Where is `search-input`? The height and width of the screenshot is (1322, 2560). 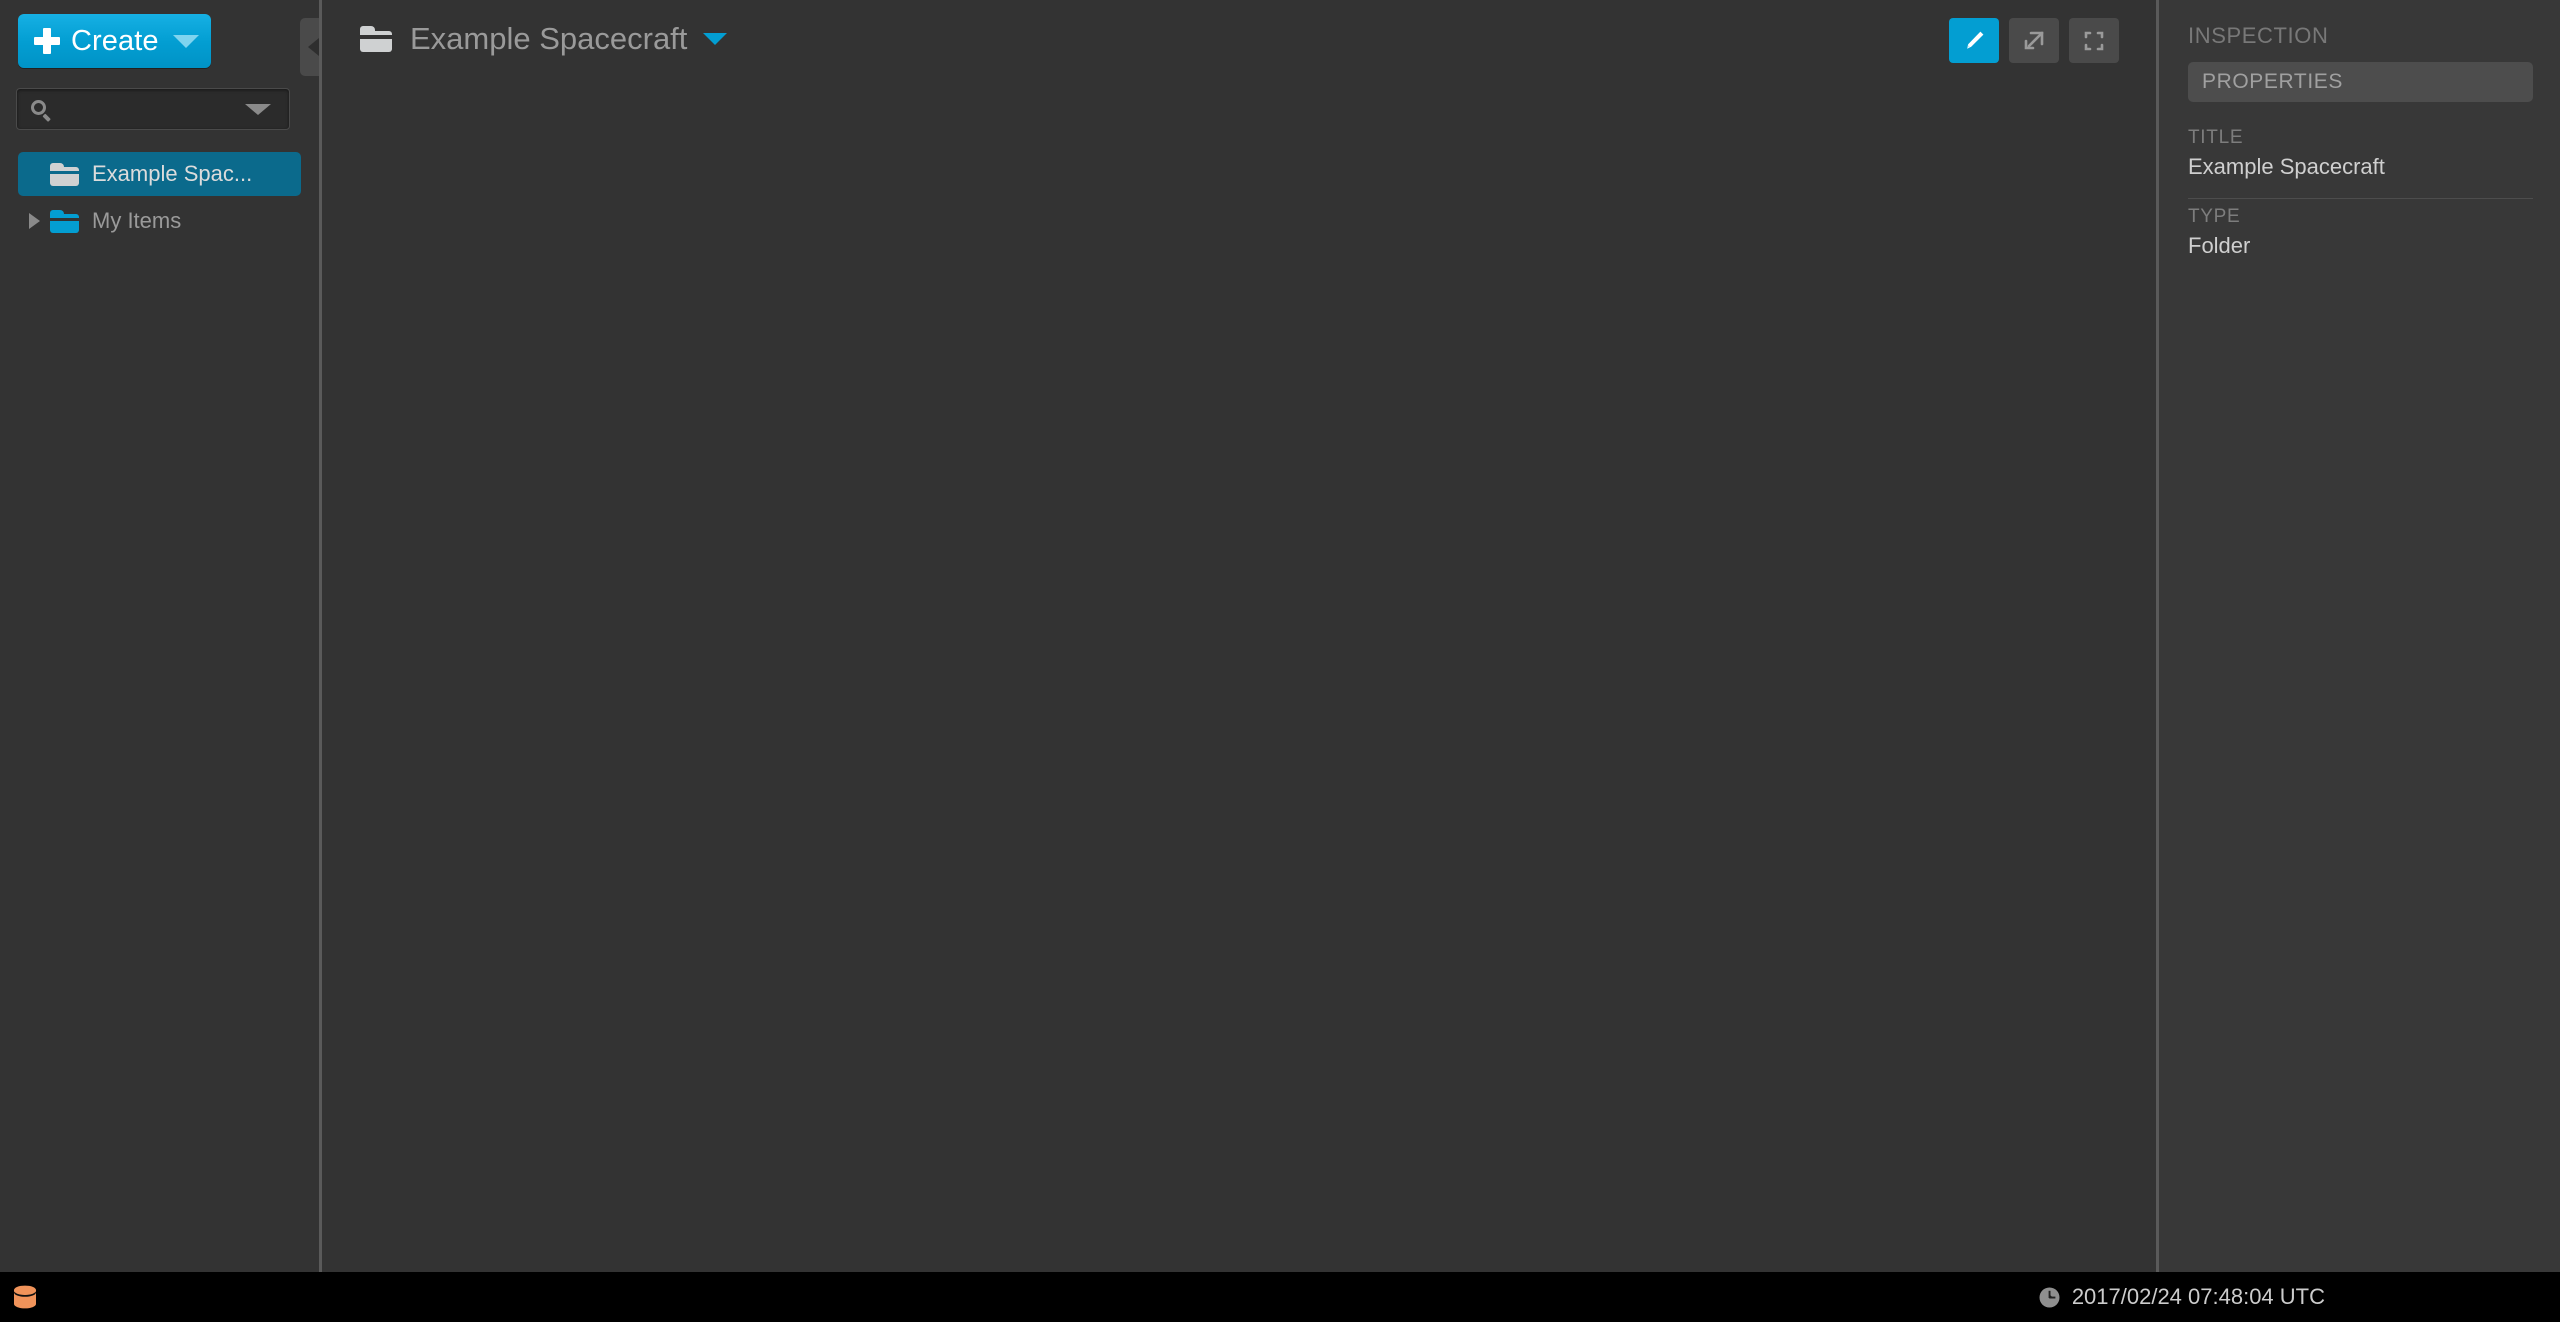 search-input is located at coordinates (151, 109).